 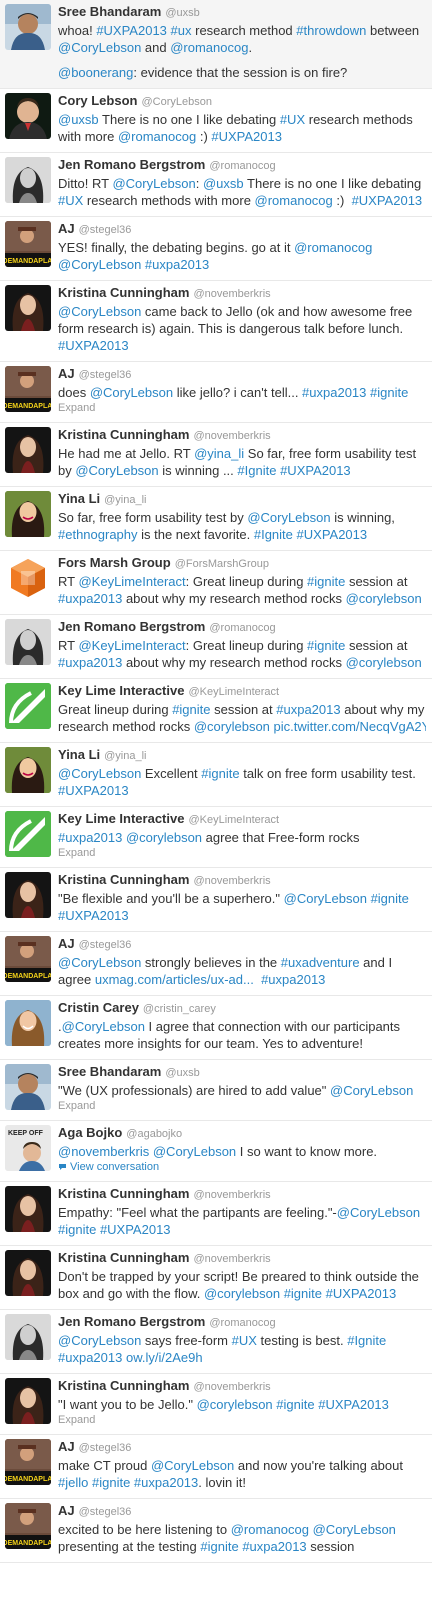 I want to click on avatar: #DEMANDAPLAN, so click(x=28, y=389).